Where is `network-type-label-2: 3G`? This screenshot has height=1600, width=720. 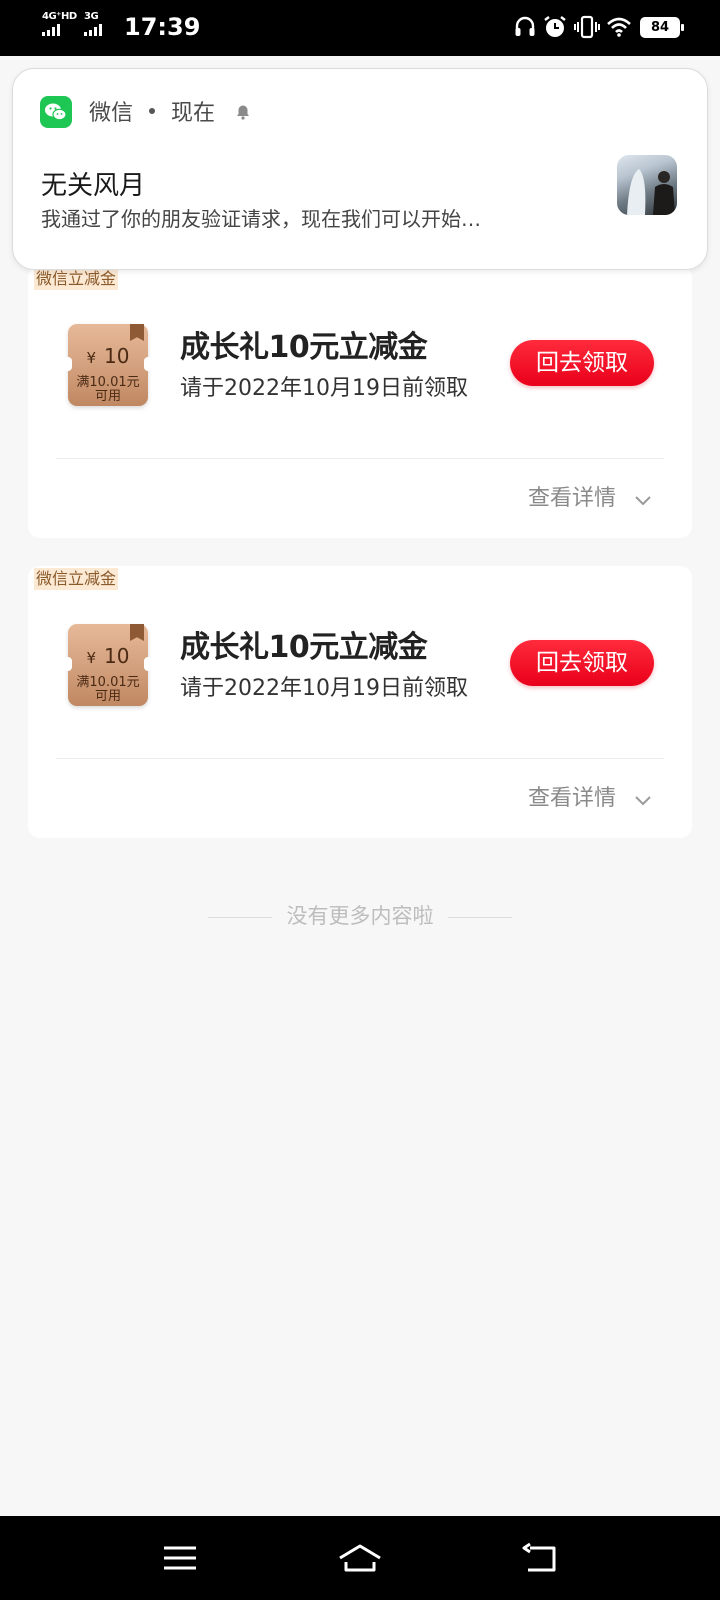
network-type-label-2: 3G is located at coordinates (91, 16).